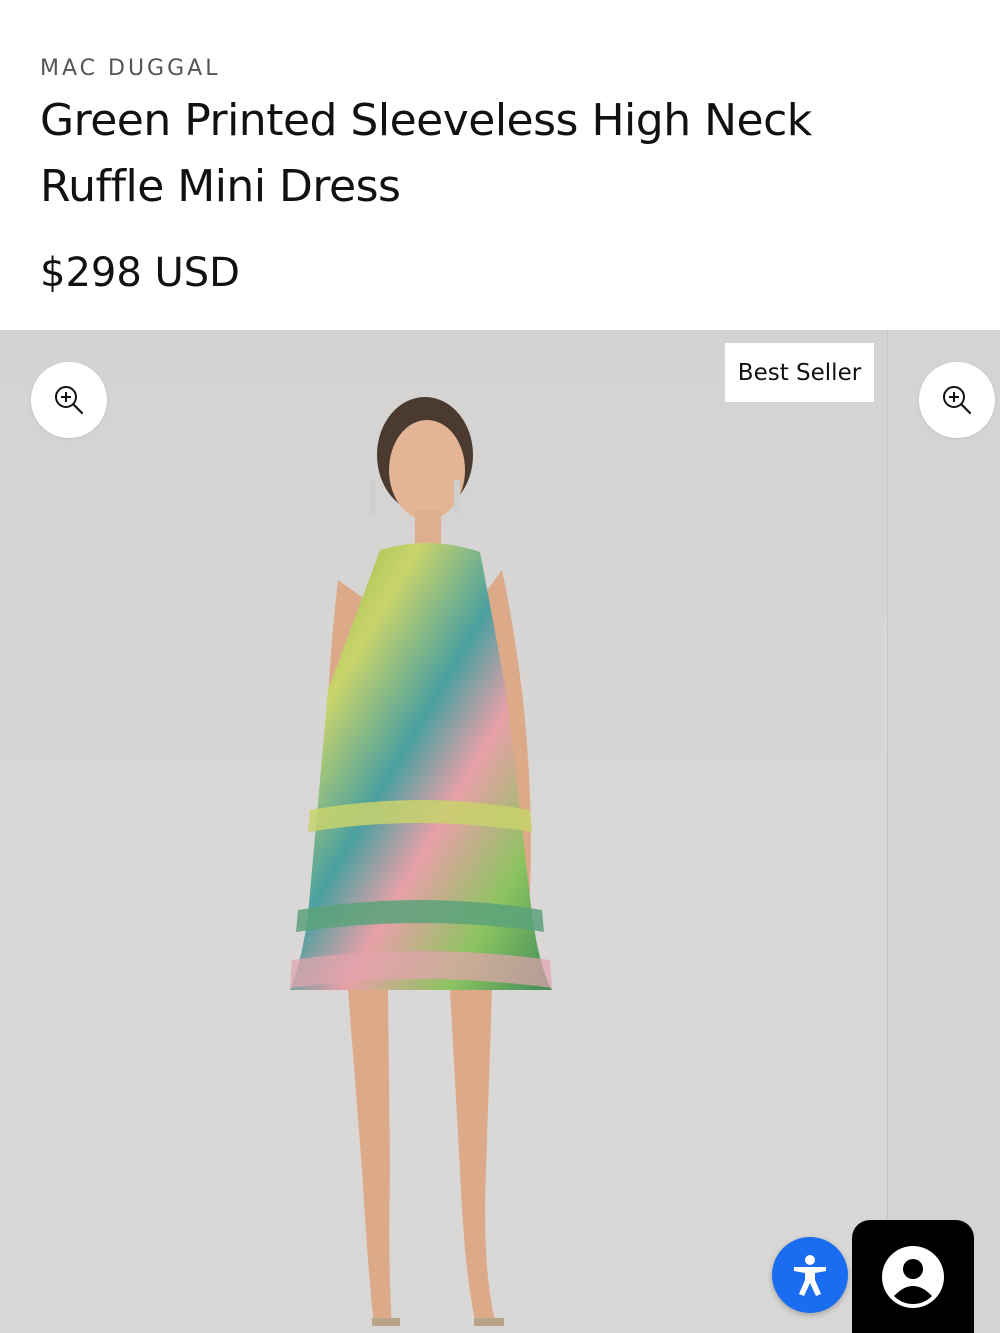  I want to click on accessibility-icon, so click(810, 1275).